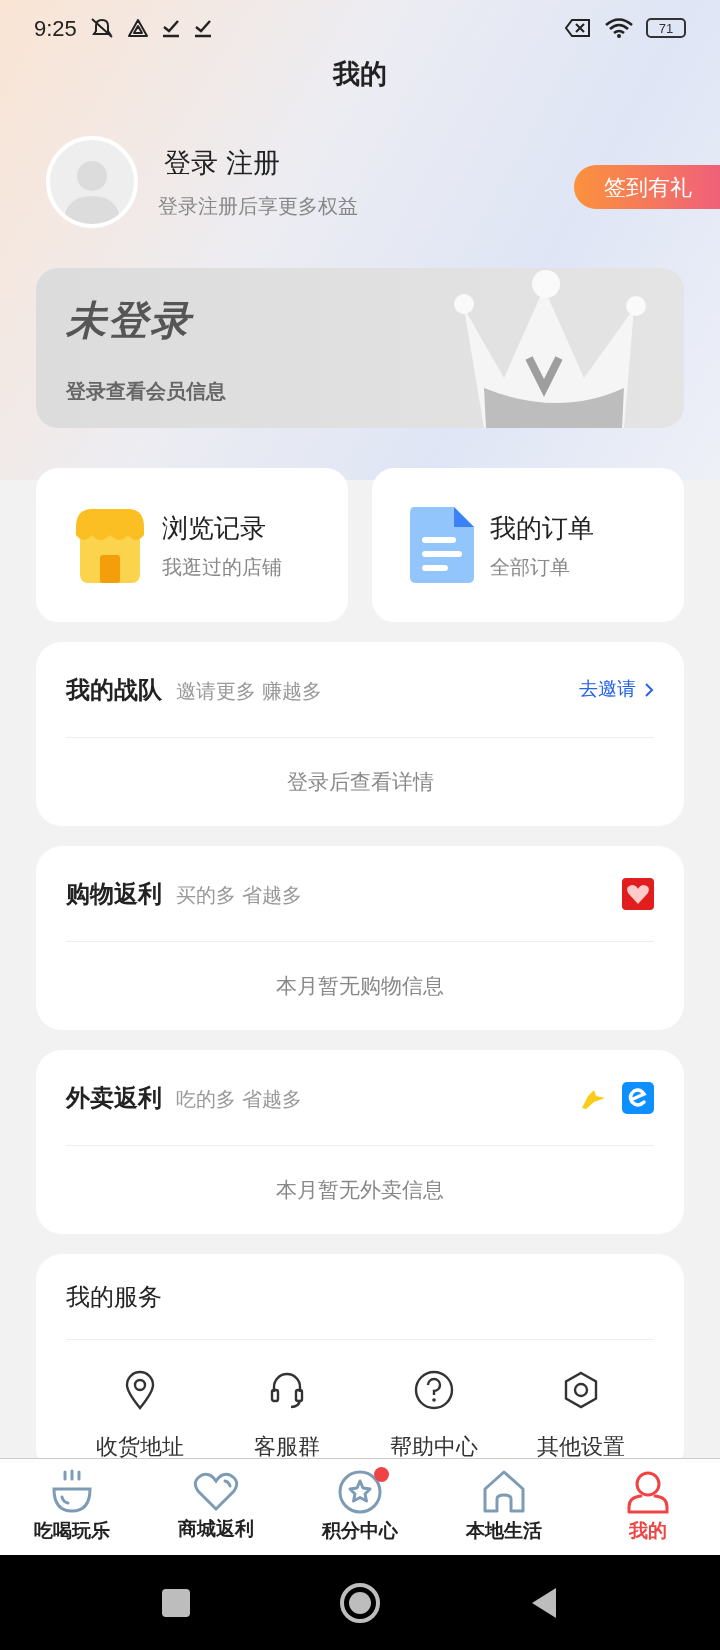  Describe the element at coordinates (360, 1602) in the screenshot. I see `home-button` at that location.